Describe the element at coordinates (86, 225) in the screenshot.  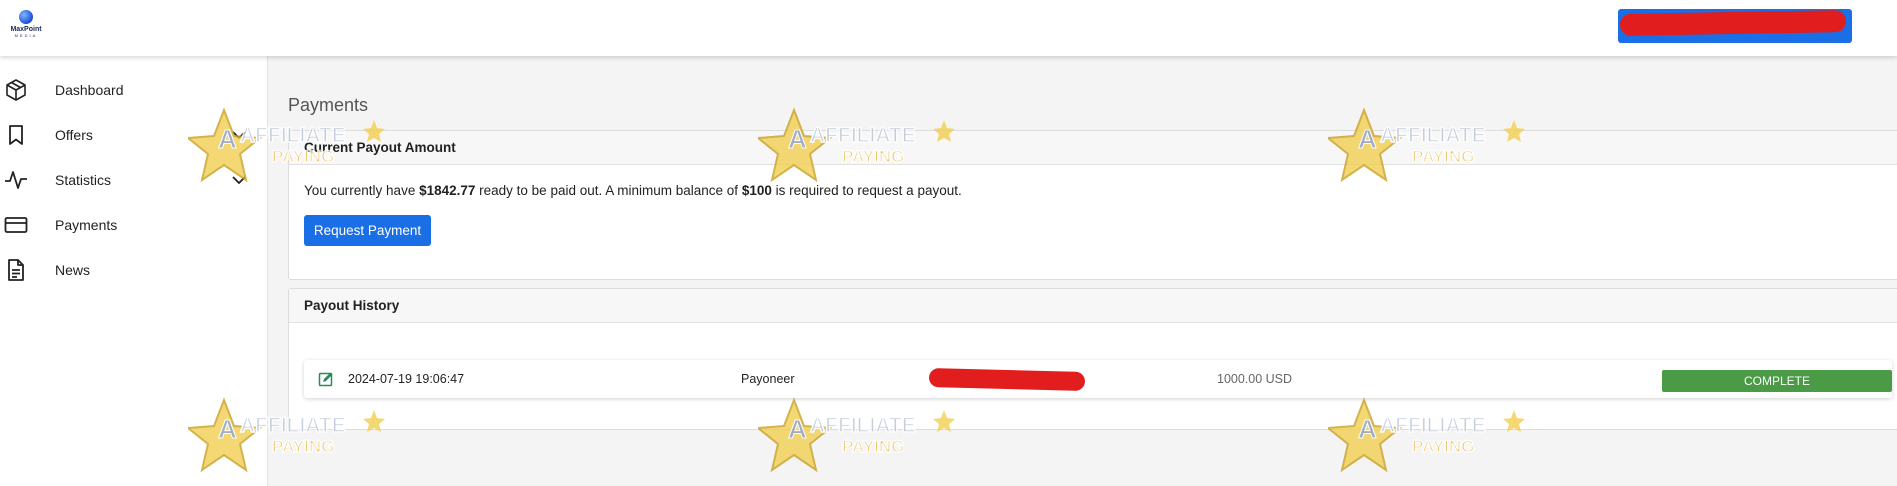
I see `sidebar-item-label: Payments` at that location.